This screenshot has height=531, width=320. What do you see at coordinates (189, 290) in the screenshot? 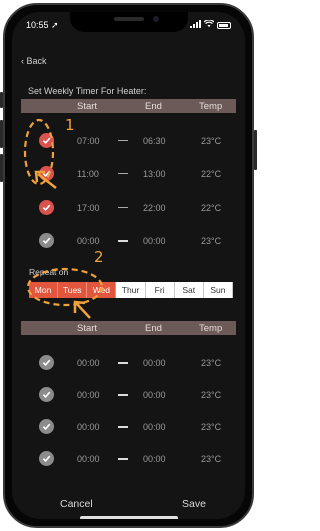
I see `day-sat: Sat` at bounding box center [189, 290].